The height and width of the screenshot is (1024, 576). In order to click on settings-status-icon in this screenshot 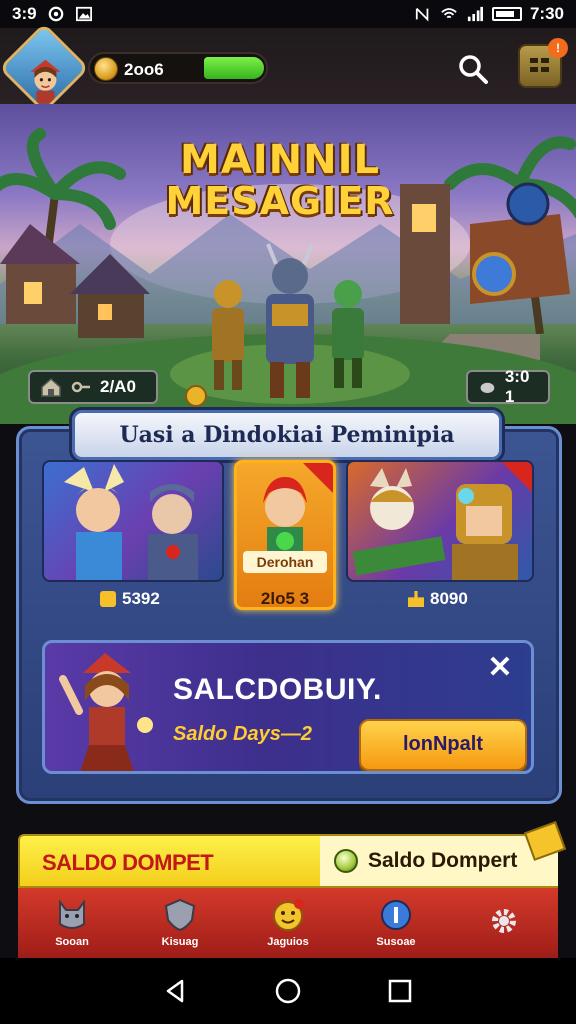, I will do `click(55, 14)`.